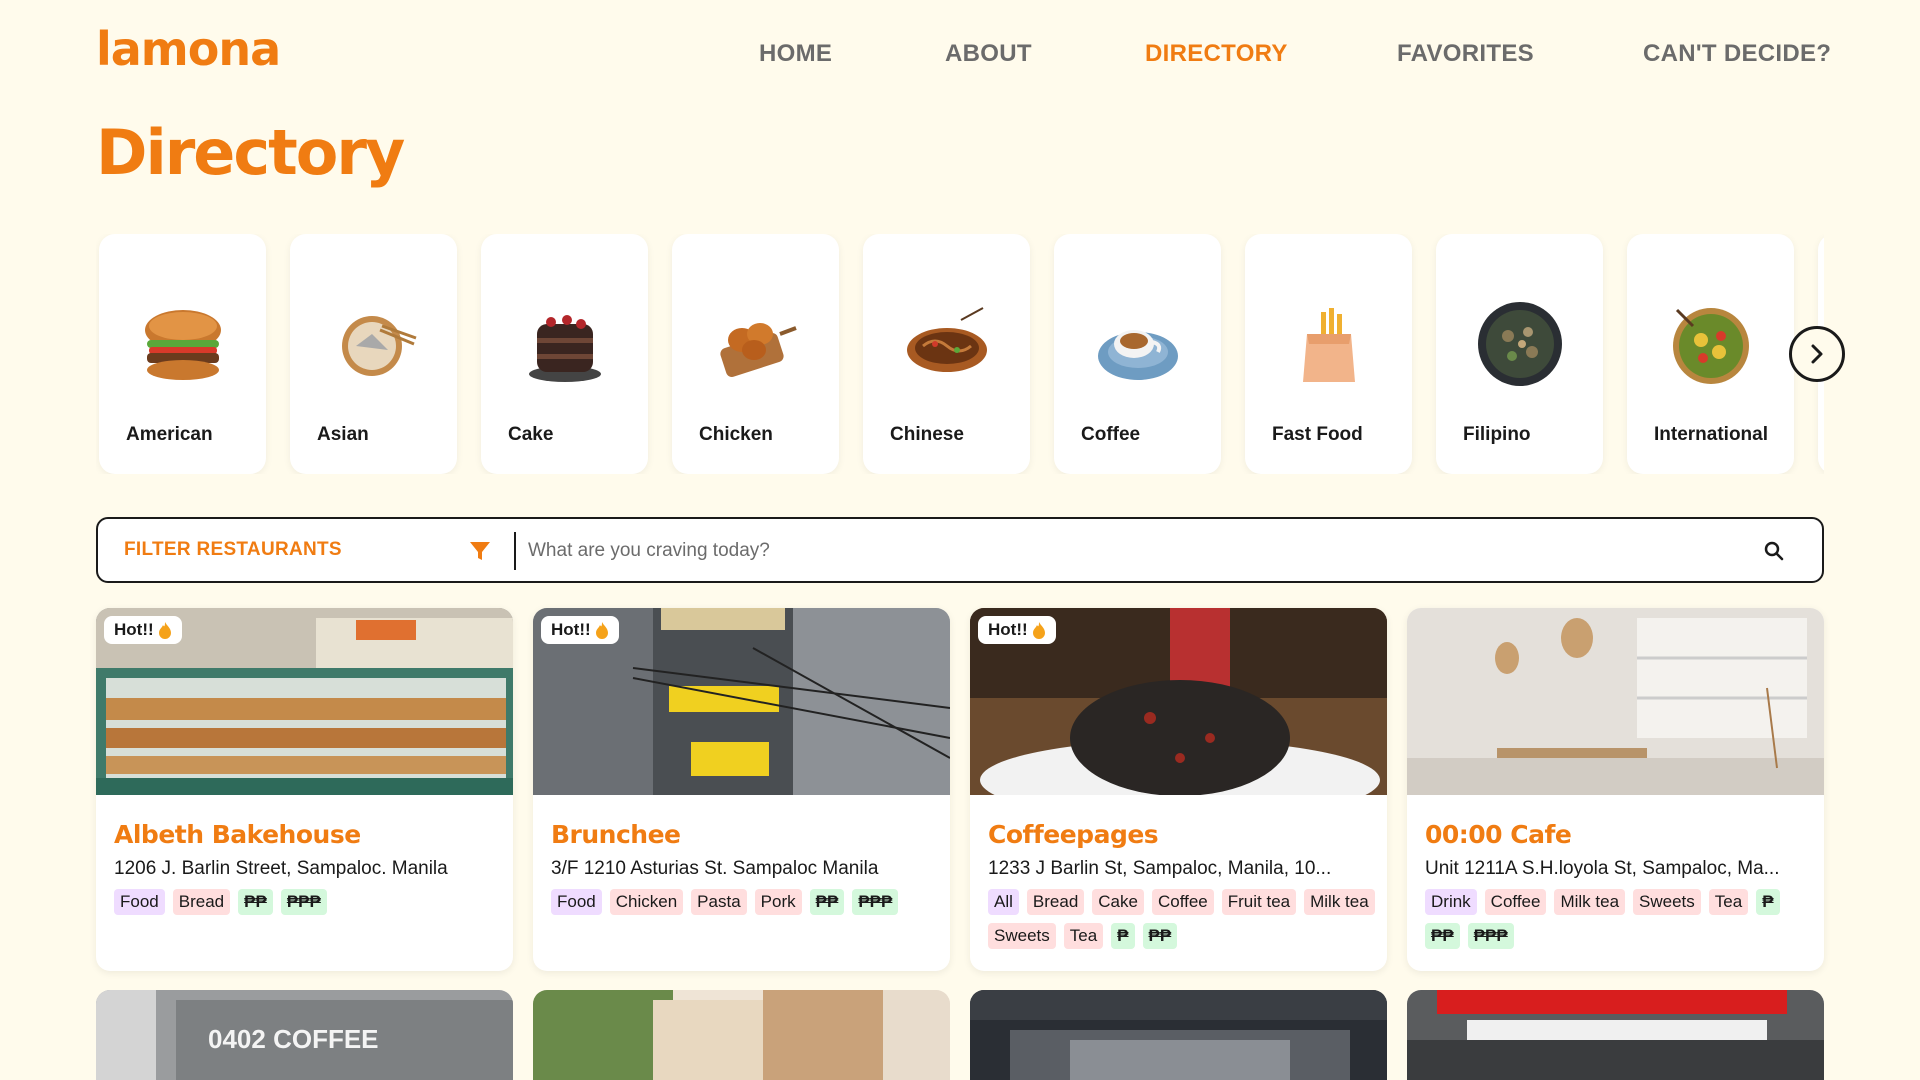  Describe the element at coordinates (1451, 902) in the screenshot. I see `tag: Drink` at that location.